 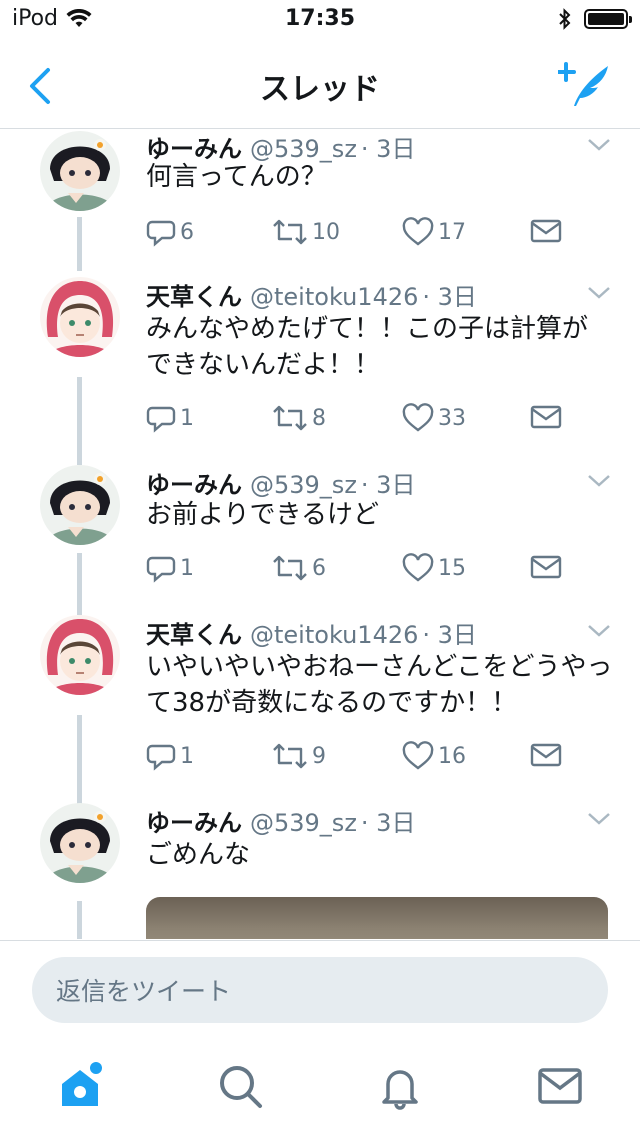 I want to click on like-button: 17, so click(x=434, y=232).